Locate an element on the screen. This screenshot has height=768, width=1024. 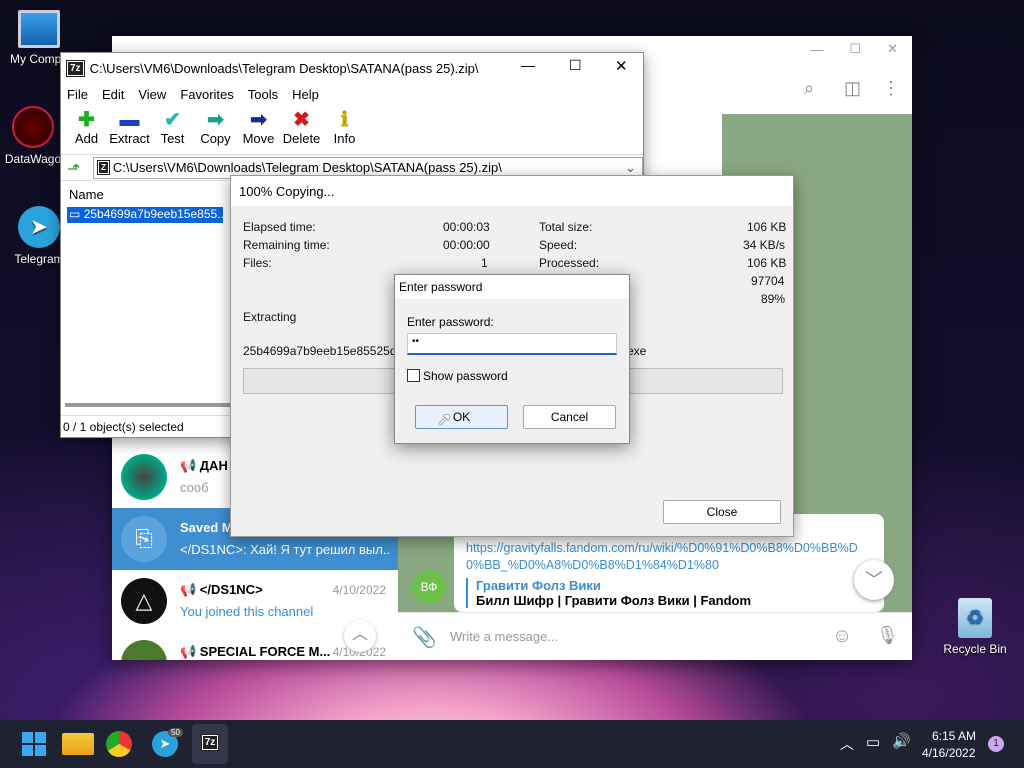
sidebar-toggle-icon: ◫ is located at coordinates (852, 88).